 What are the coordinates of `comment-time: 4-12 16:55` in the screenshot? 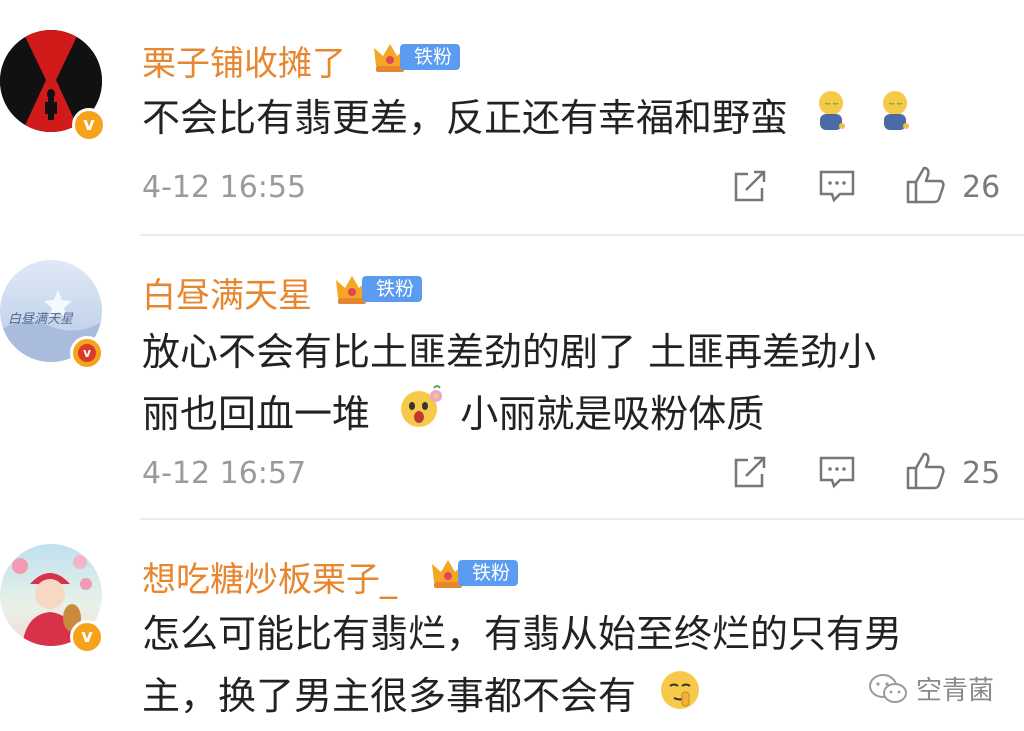 It's located at (224, 187).